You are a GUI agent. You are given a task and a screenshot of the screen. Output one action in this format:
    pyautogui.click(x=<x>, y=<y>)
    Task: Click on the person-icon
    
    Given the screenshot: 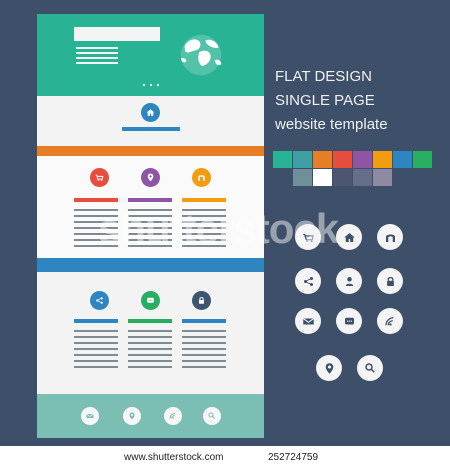 What is the action you would take?
    pyautogui.click(x=349, y=281)
    